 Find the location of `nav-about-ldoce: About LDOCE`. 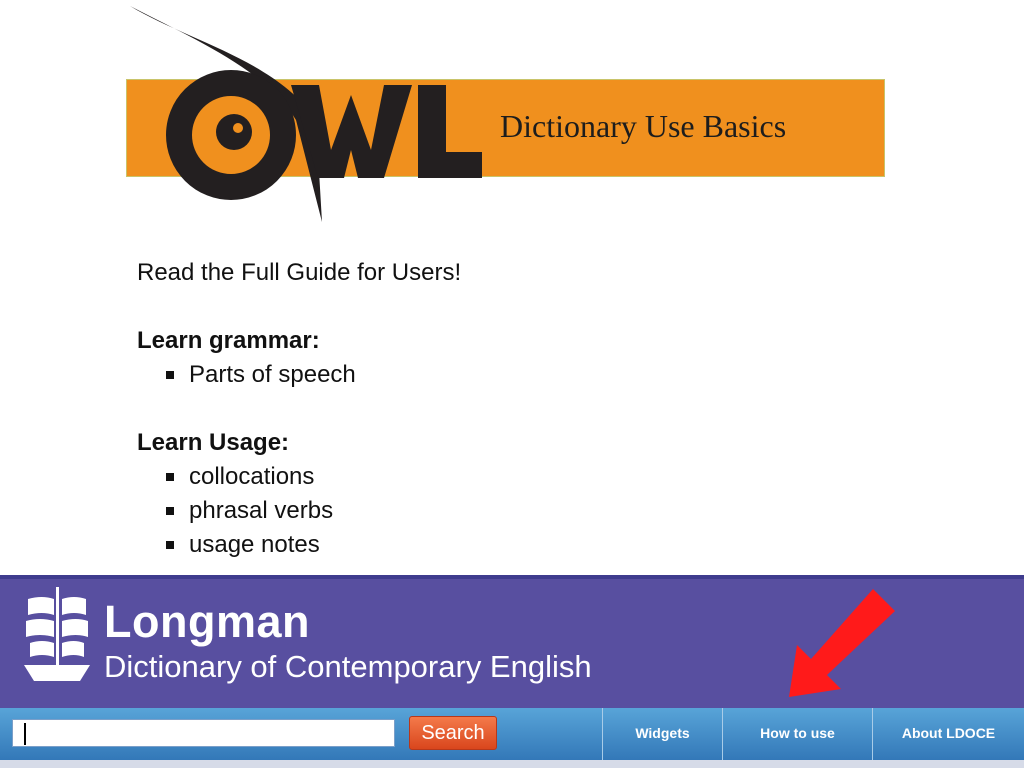

nav-about-ldoce: About LDOCE is located at coordinates (948, 734).